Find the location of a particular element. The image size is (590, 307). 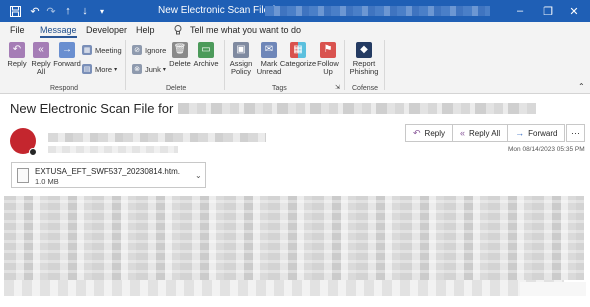

group-label-cofense: Cofense is located at coordinates (365, 88).